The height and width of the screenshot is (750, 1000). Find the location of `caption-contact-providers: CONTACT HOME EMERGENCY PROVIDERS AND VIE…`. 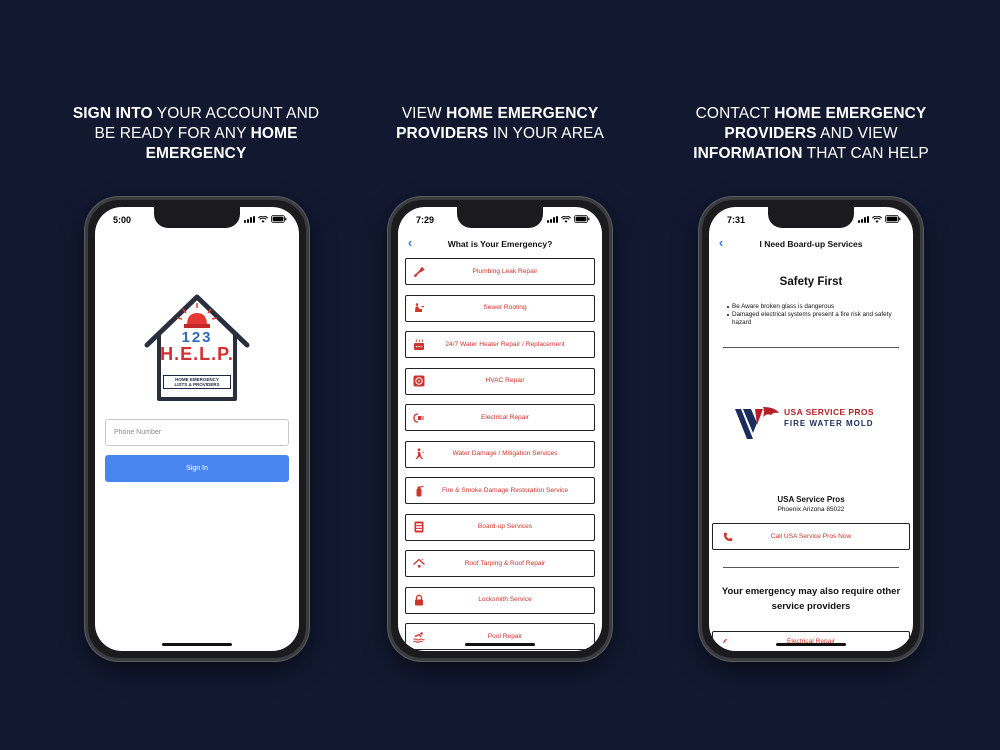

caption-contact-providers: CONTACT HOME EMERGENCY PROVIDERS AND VIE… is located at coordinates (811, 134).